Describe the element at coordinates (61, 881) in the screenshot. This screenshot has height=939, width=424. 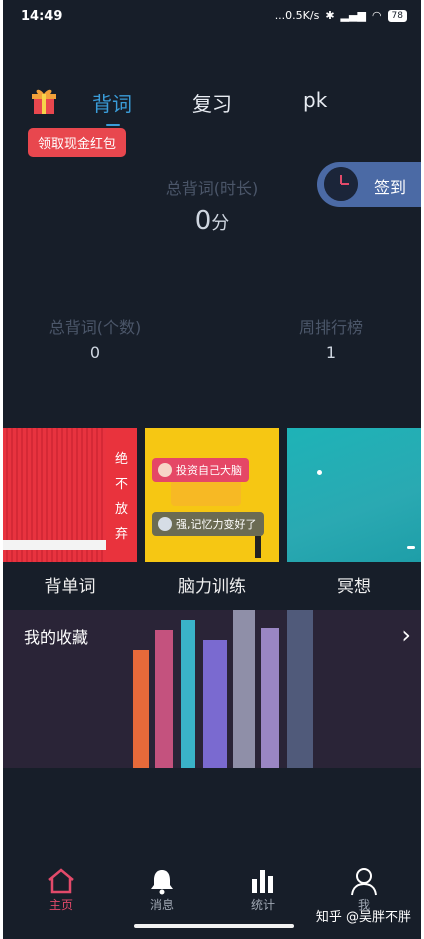
I see `home-icon` at that location.